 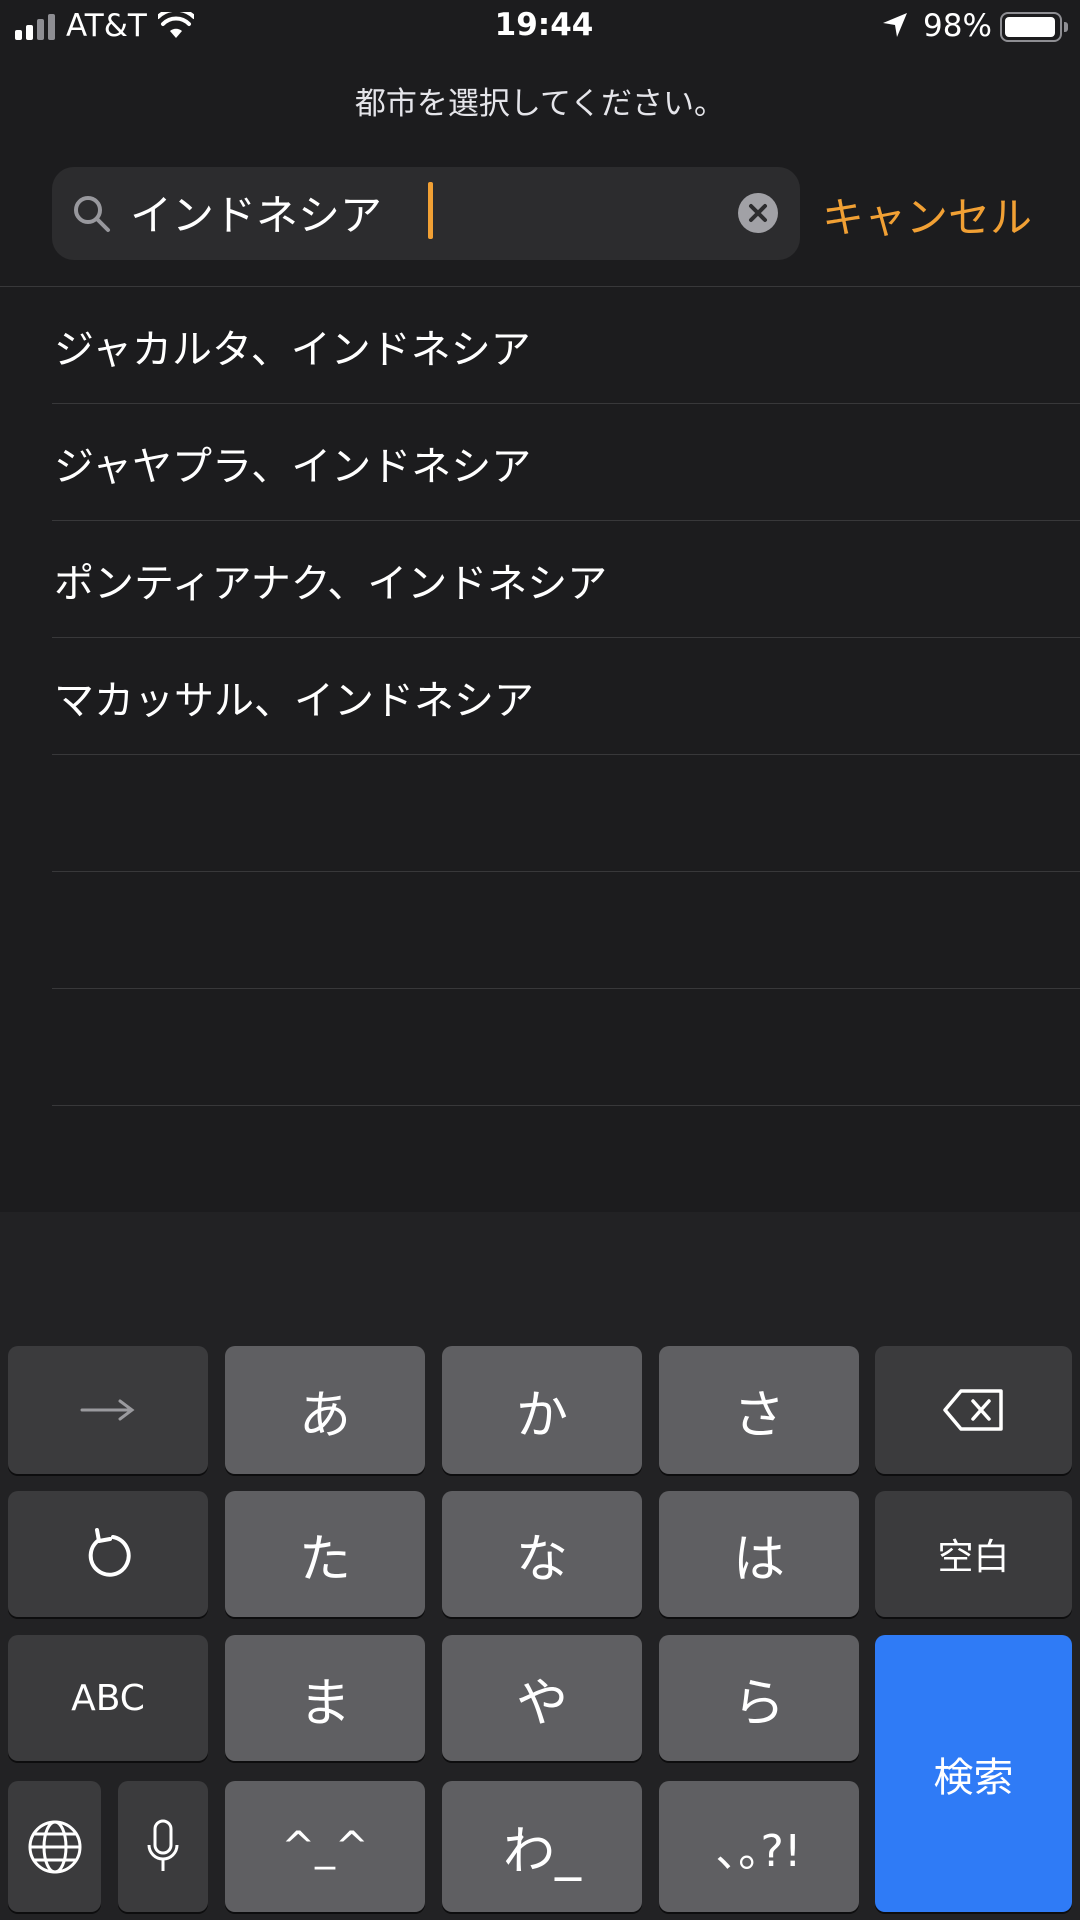 I want to click on undo-icon, so click(x=109, y=1552).